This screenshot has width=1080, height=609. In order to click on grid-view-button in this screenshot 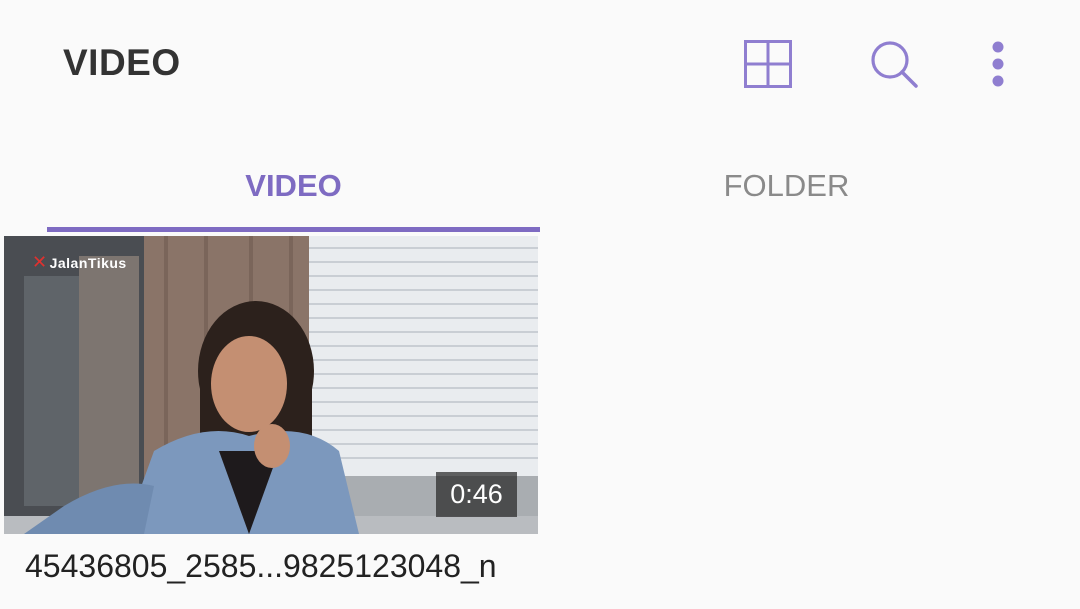, I will do `click(768, 64)`.